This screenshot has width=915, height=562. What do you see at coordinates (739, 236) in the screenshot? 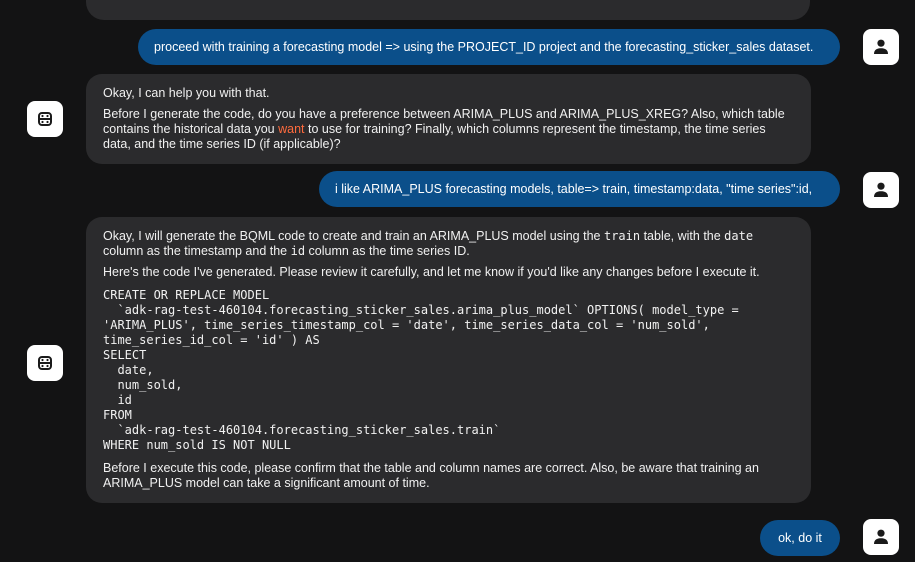
I see `inline-code: date` at bounding box center [739, 236].